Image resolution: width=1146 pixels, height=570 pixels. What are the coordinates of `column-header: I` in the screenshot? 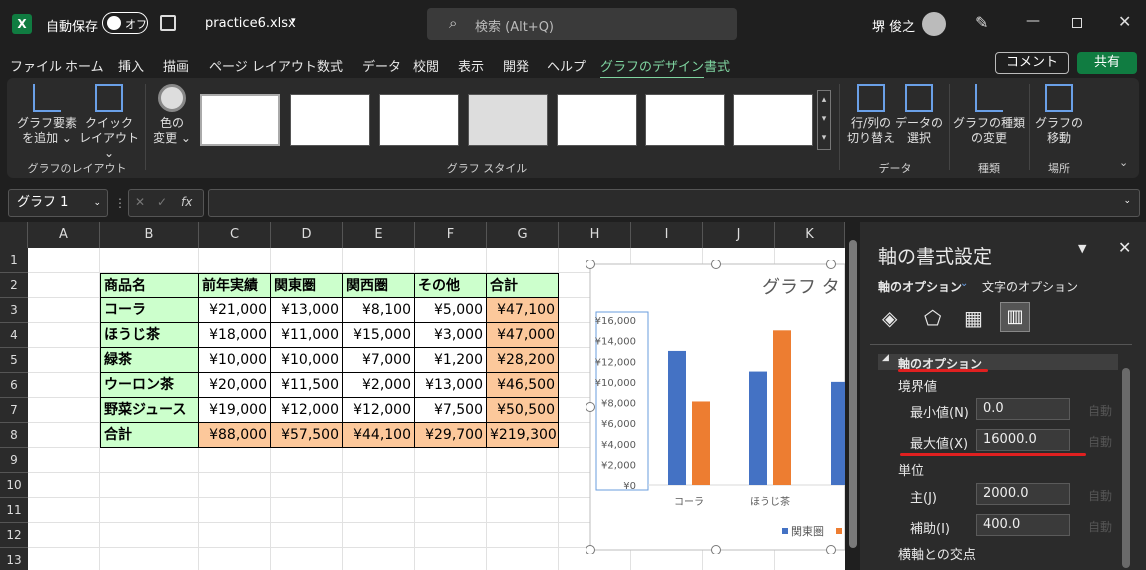 It's located at (667, 235).